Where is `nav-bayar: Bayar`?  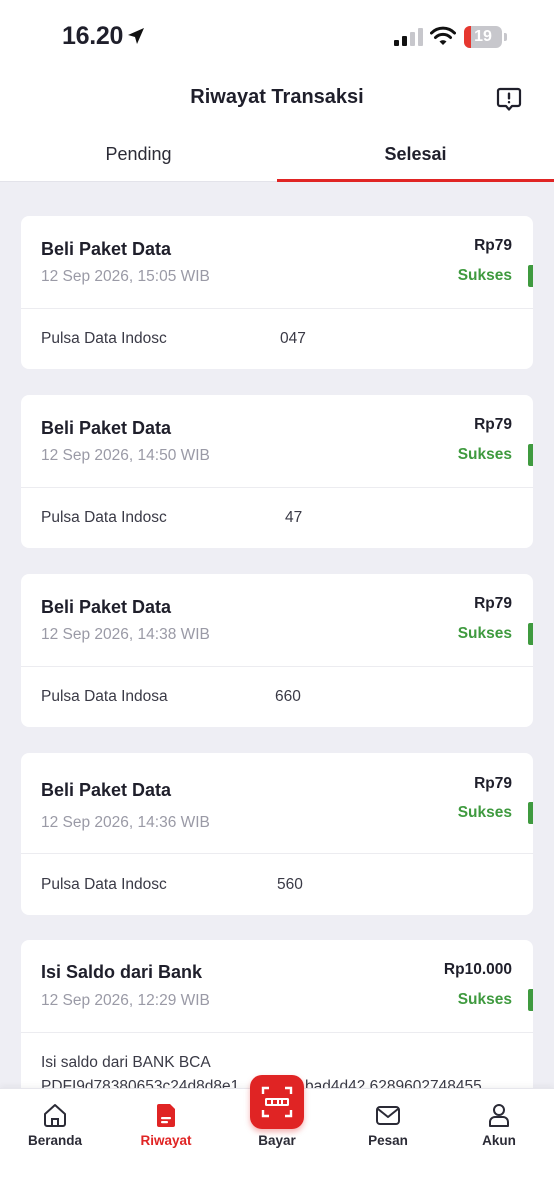
nav-bayar: Bayar is located at coordinates (277, 1117).